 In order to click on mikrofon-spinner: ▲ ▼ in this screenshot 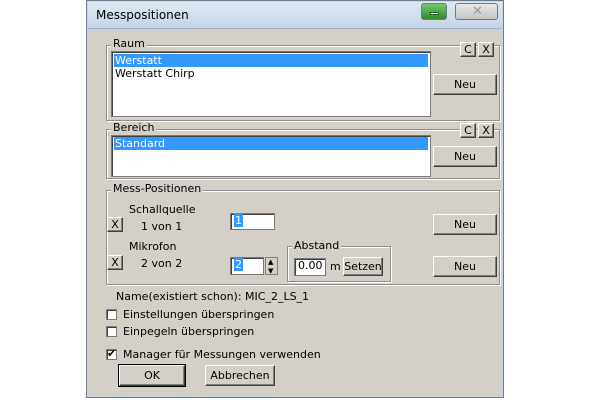, I will do `click(271, 266)`.